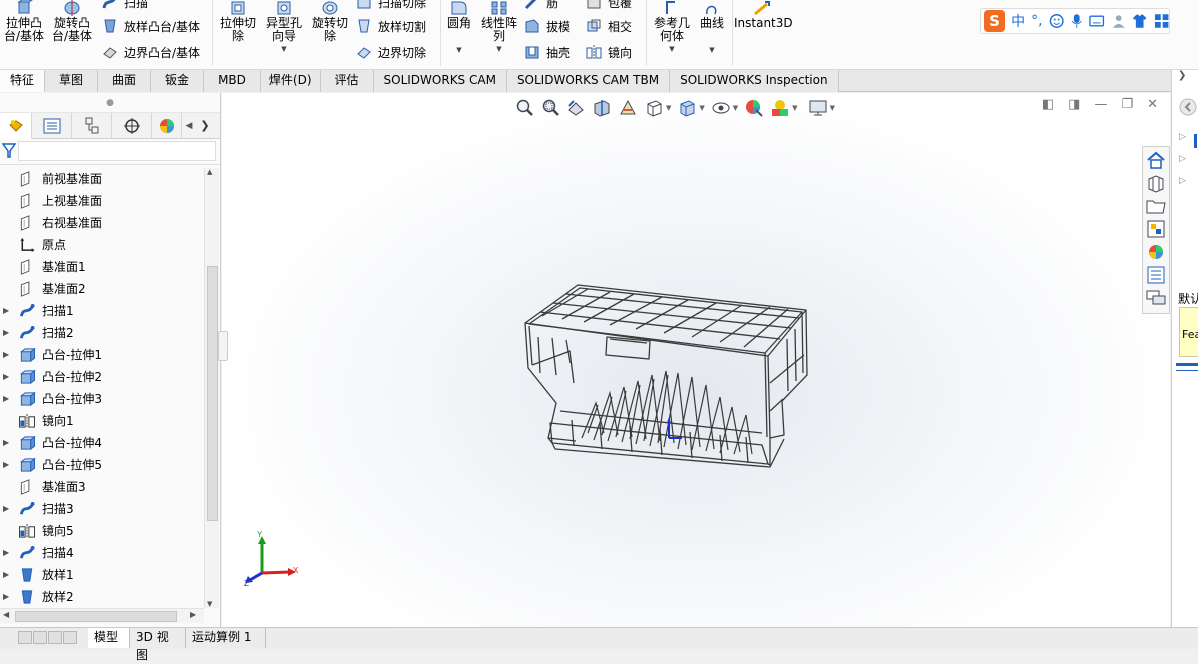 This screenshot has height=664, width=1198. What do you see at coordinates (1156, 298) in the screenshot?
I see `forum-chat-icon` at bounding box center [1156, 298].